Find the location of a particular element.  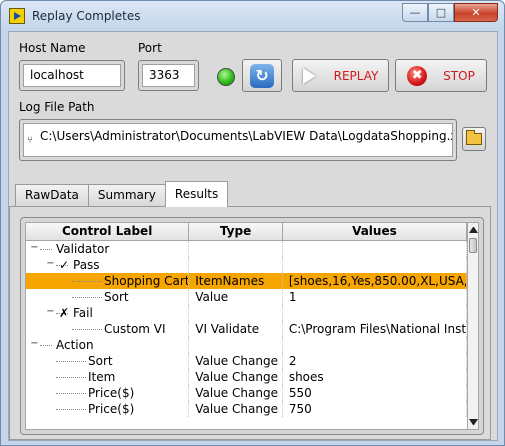

refresh-icon: ↻ is located at coordinates (262, 75).